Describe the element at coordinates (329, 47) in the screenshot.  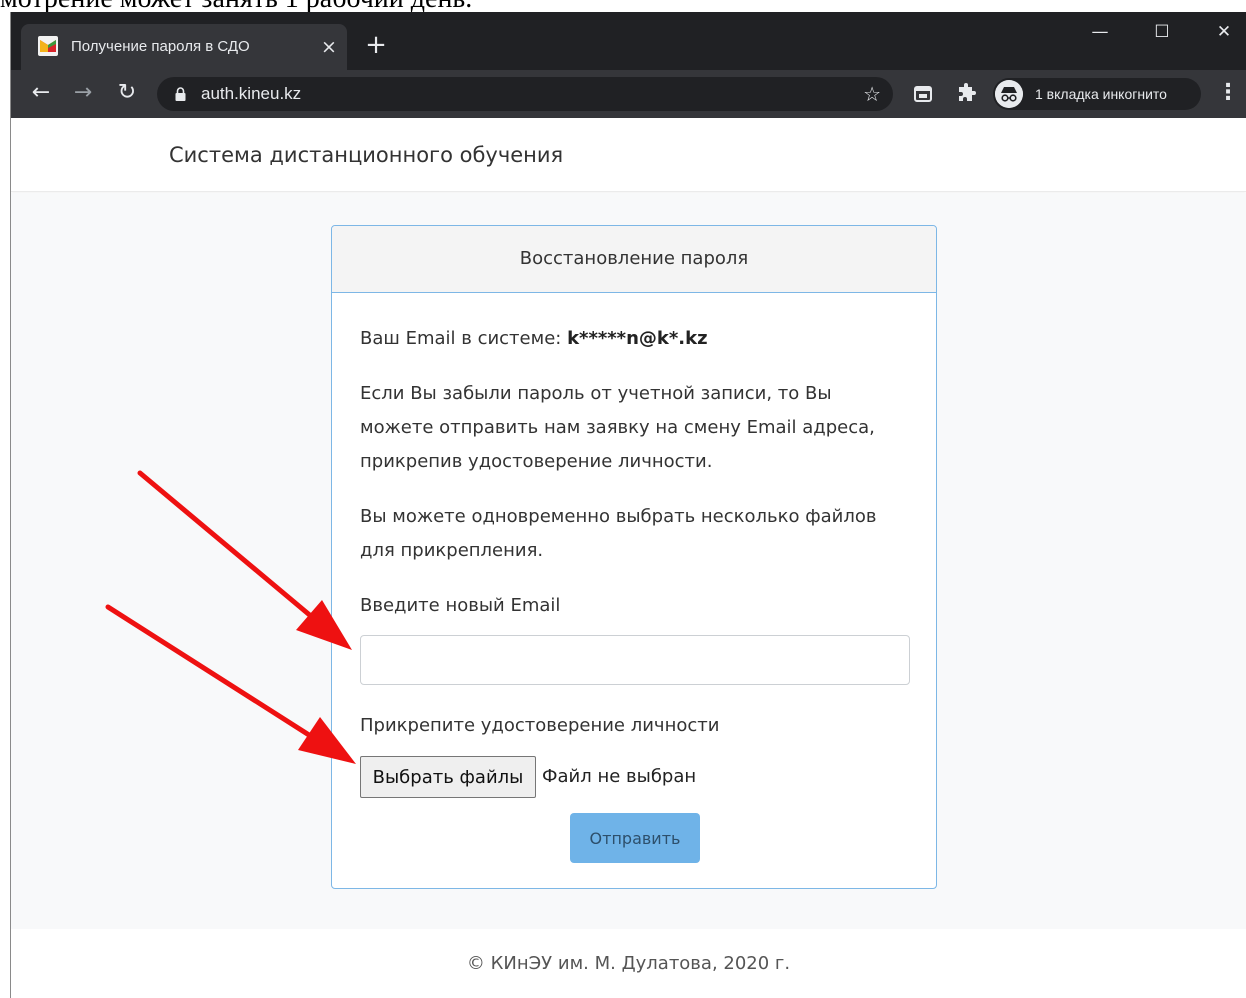
I see `tab-close-icon: ×` at that location.